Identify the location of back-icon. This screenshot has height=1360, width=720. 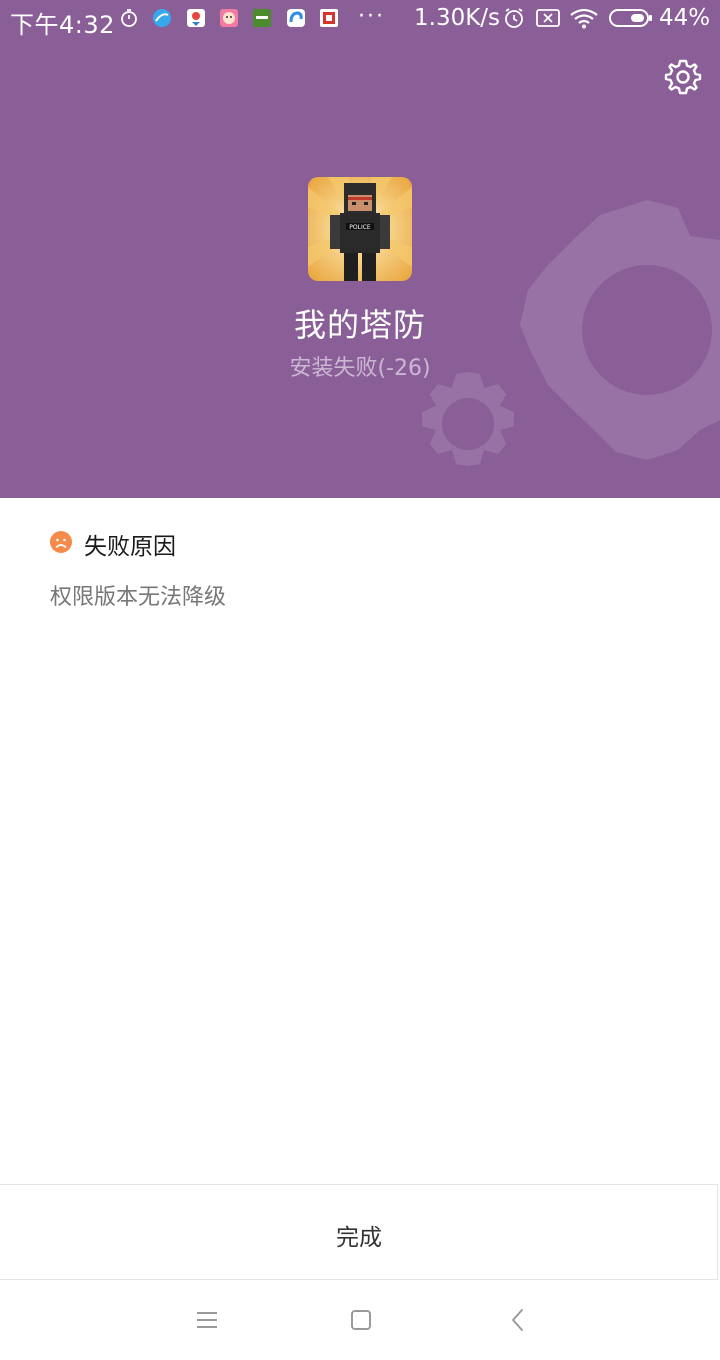
(518, 1320).